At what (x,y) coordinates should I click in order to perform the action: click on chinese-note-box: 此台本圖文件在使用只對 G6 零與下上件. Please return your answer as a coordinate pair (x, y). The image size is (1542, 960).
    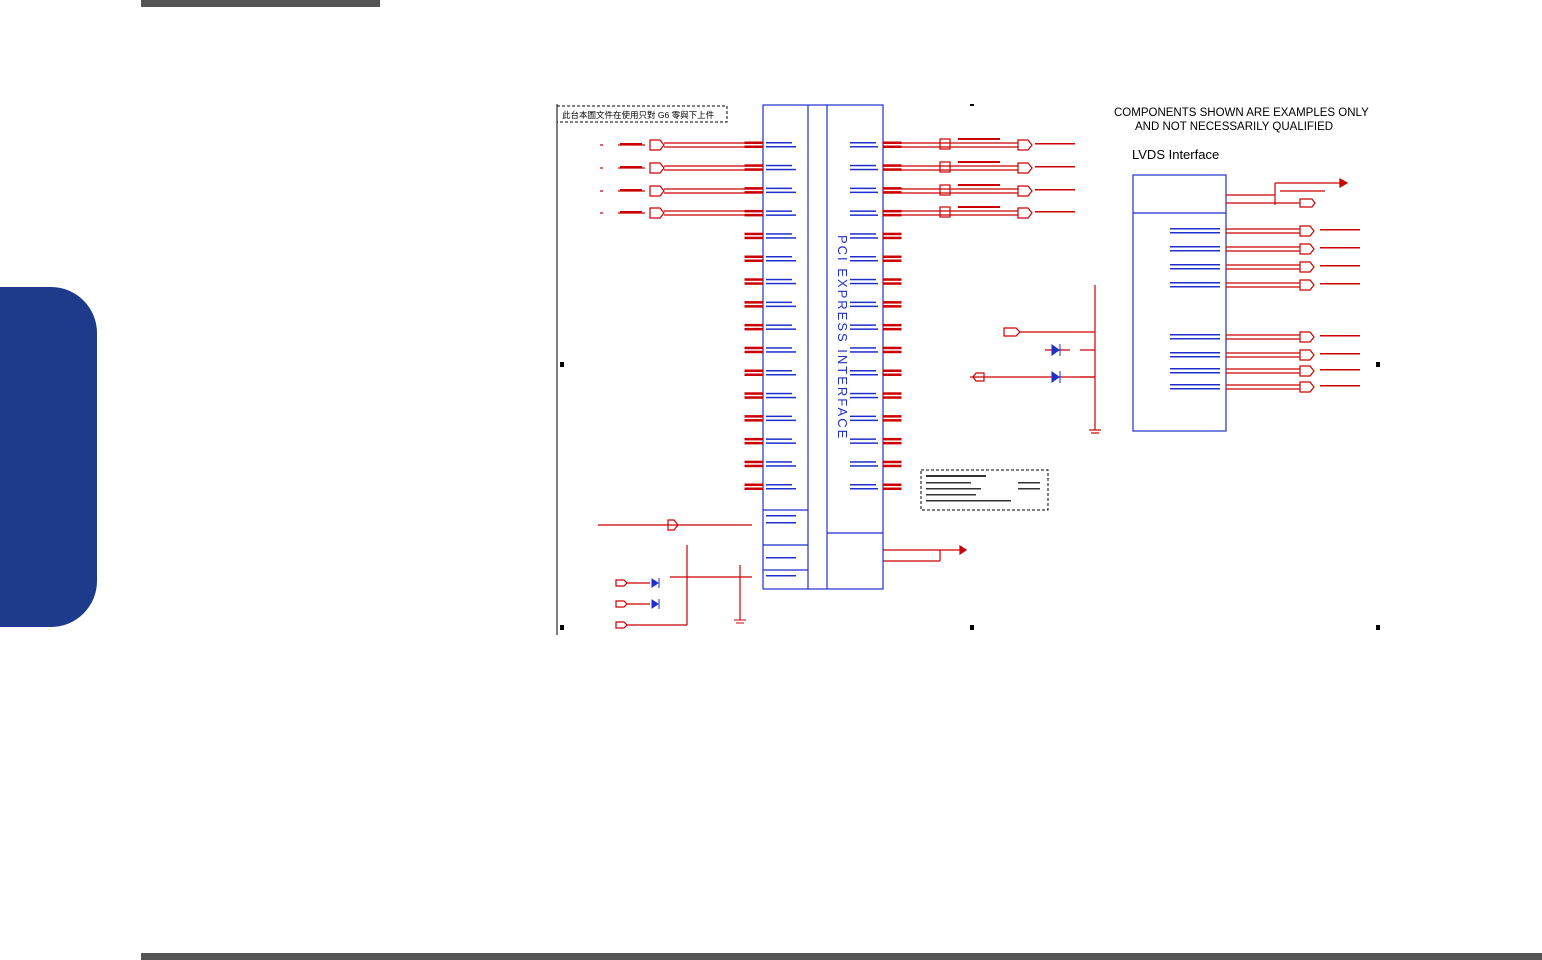
    Looking at the image, I should click on (642, 114).